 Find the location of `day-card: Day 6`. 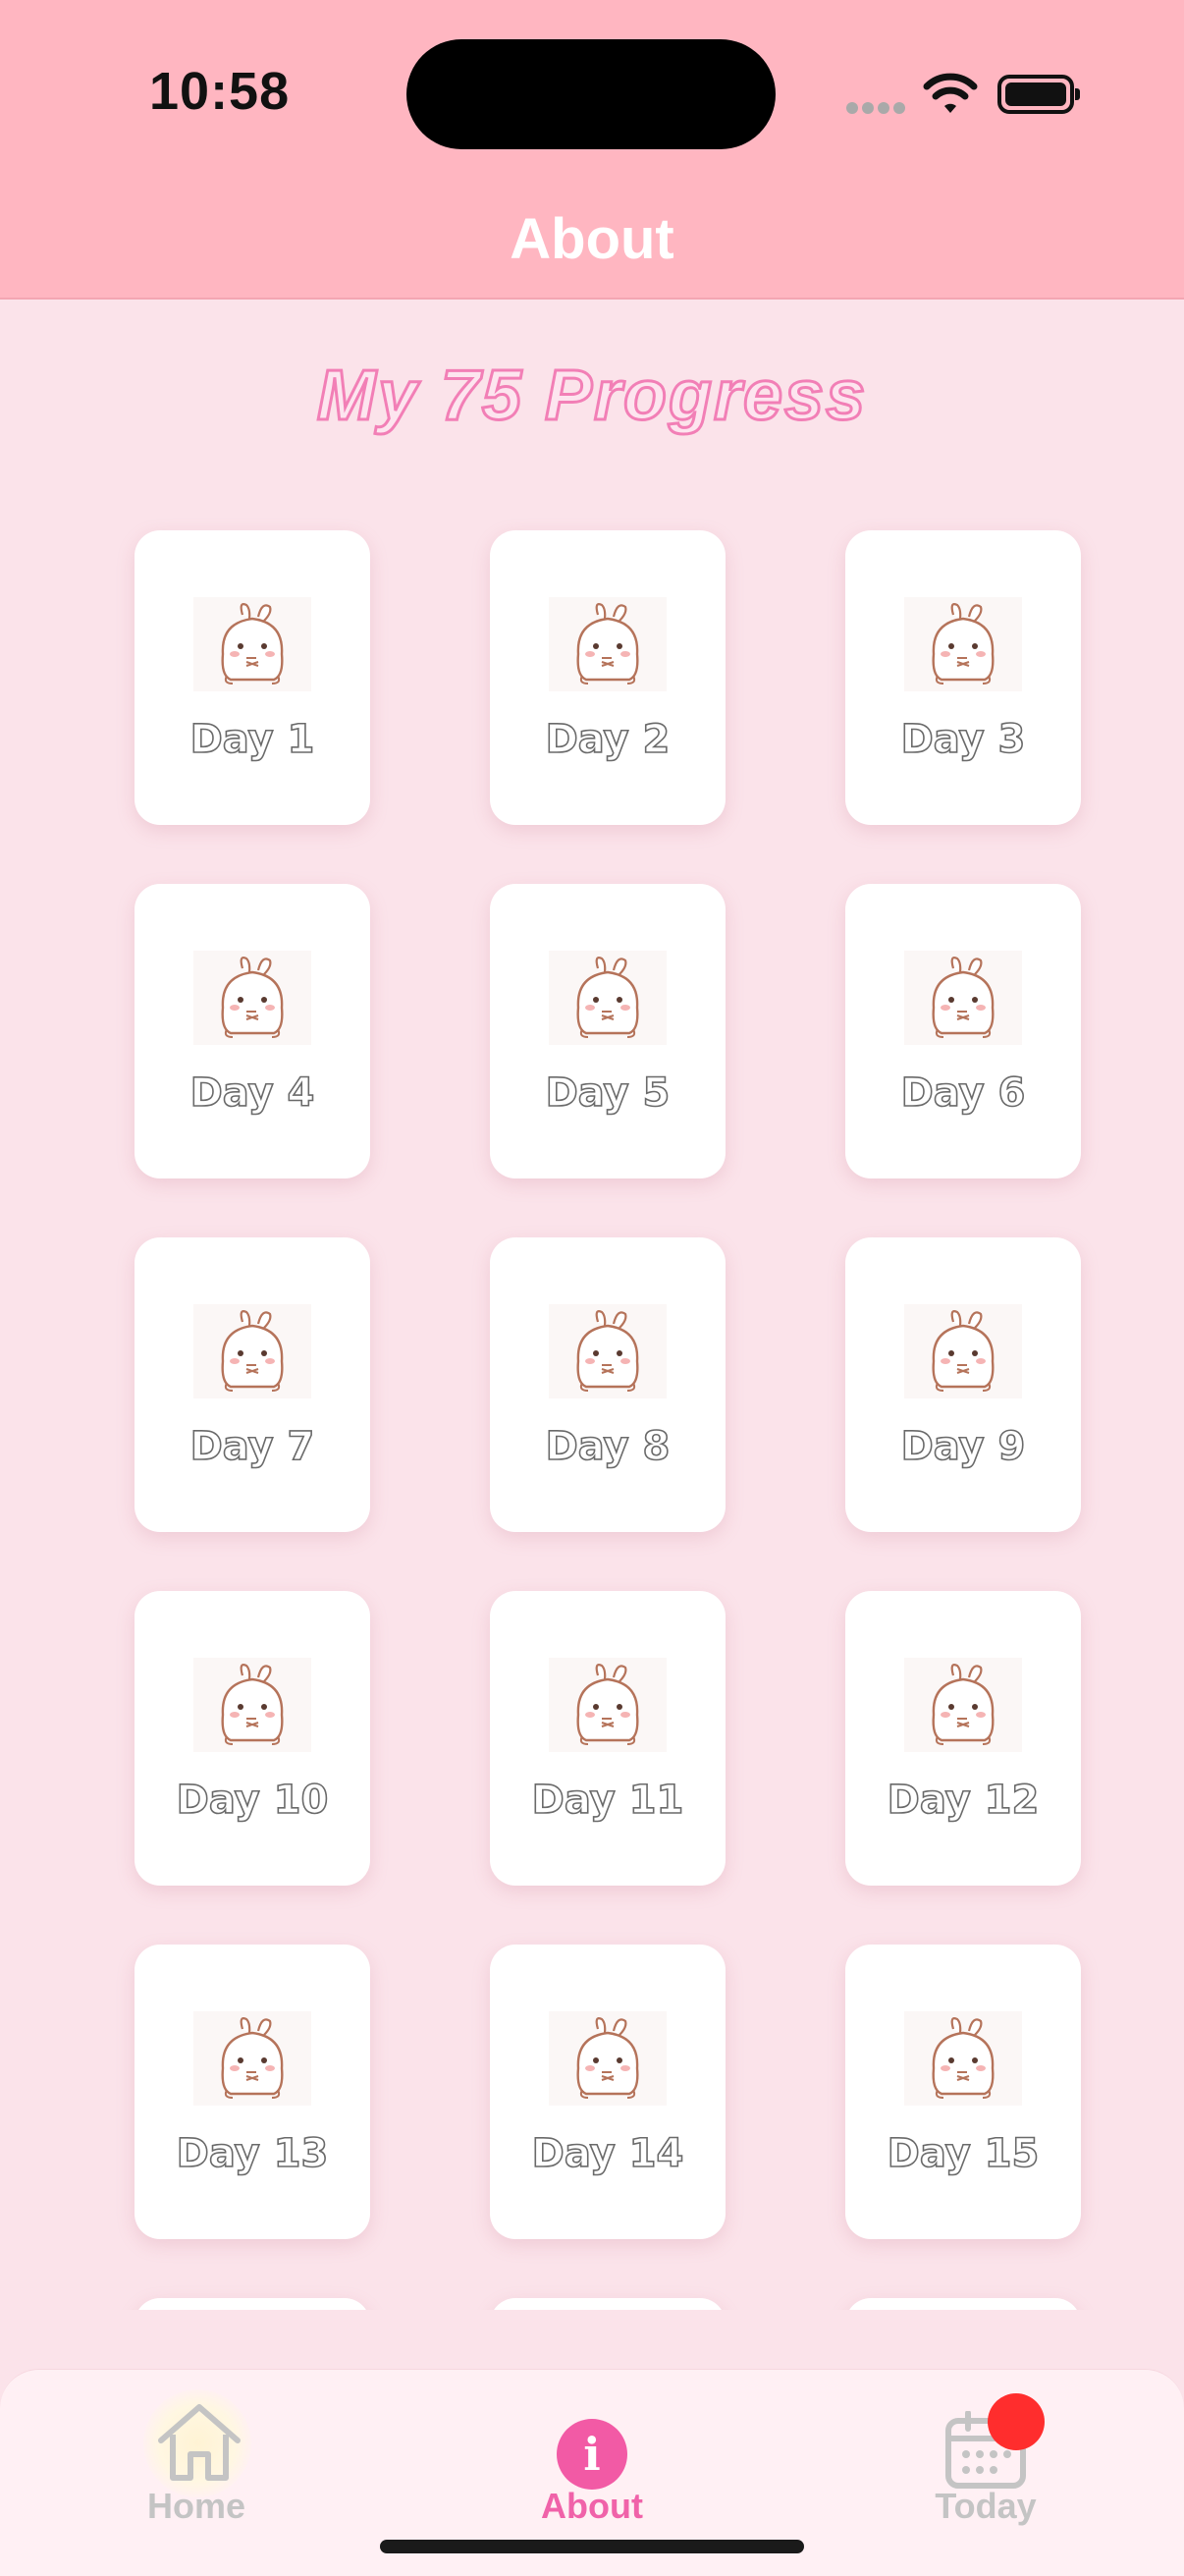

day-card: Day 6 is located at coordinates (963, 1031).